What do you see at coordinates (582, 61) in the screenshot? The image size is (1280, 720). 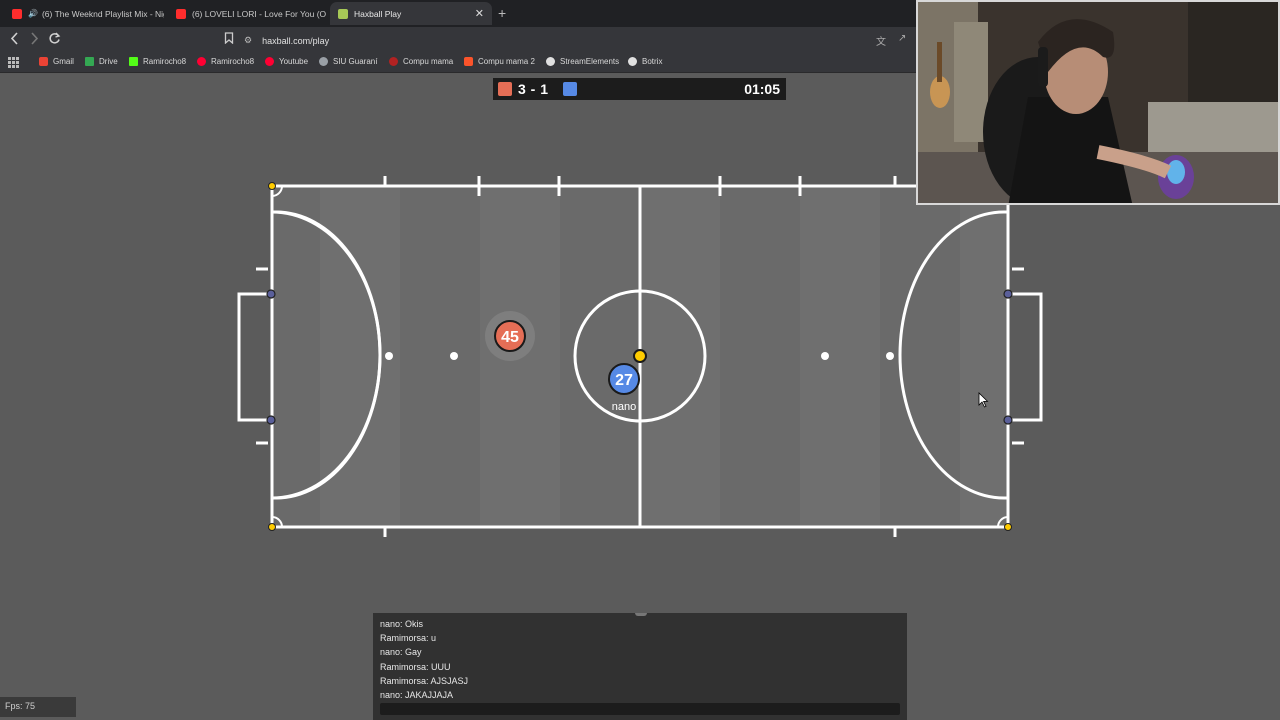 I see `bookmark-streamelements: StreamElements` at bounding box center [582, 61].